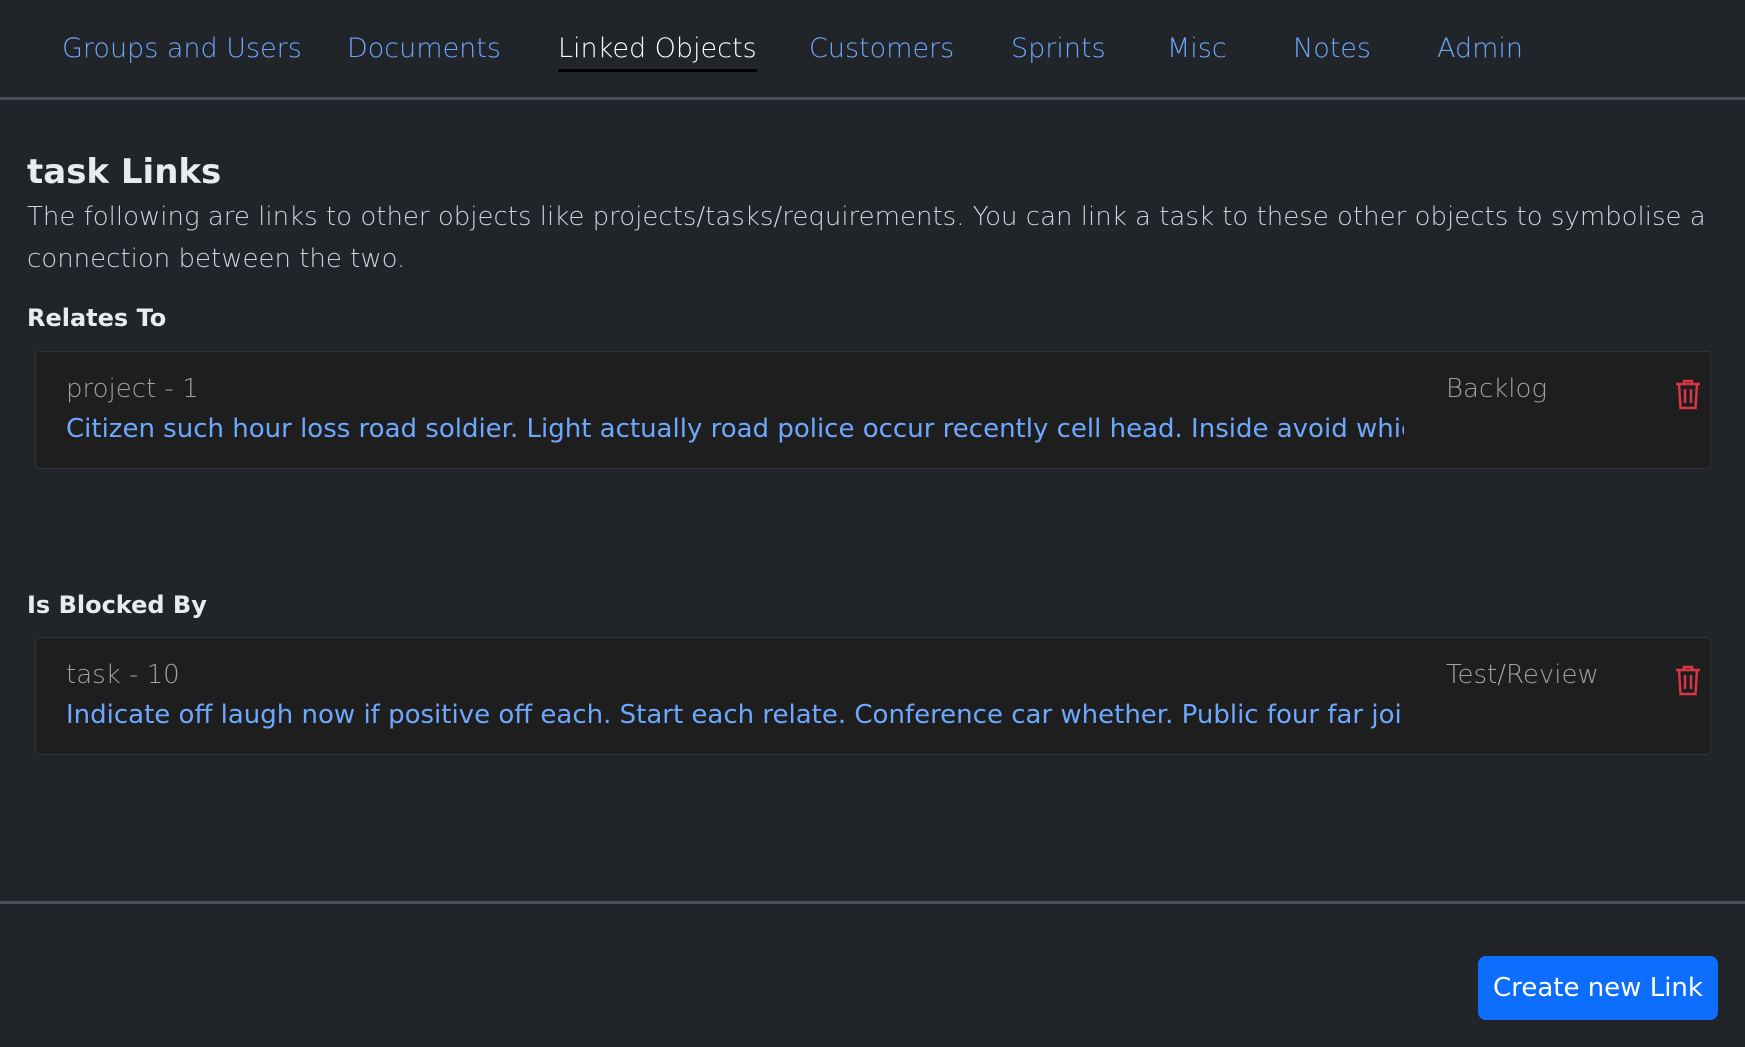 This screenshot has height=1047, width=1745. I want to click on linked-object-ref: task - 10, so click(123, 675).